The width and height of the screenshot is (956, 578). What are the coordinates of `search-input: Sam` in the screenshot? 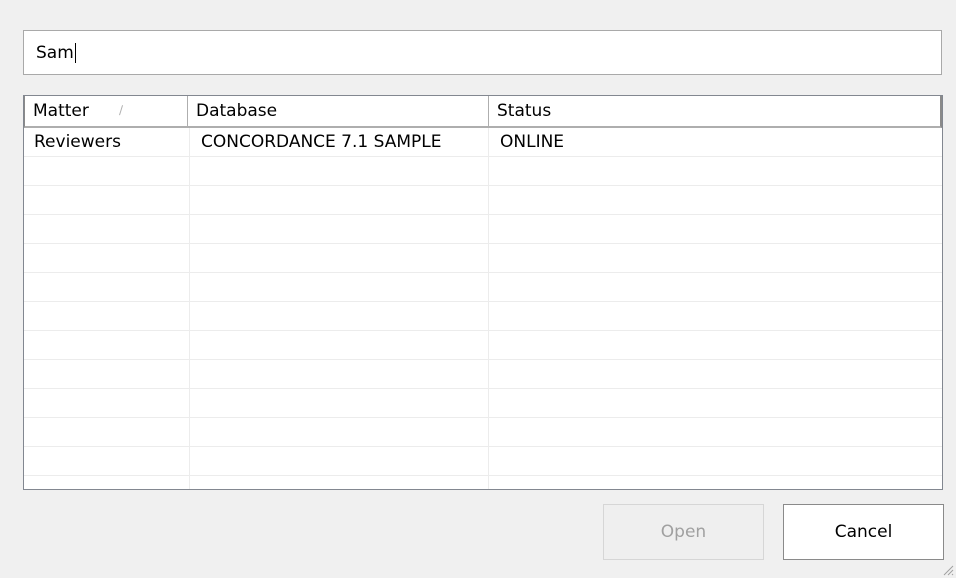 It's located at (482, 52).